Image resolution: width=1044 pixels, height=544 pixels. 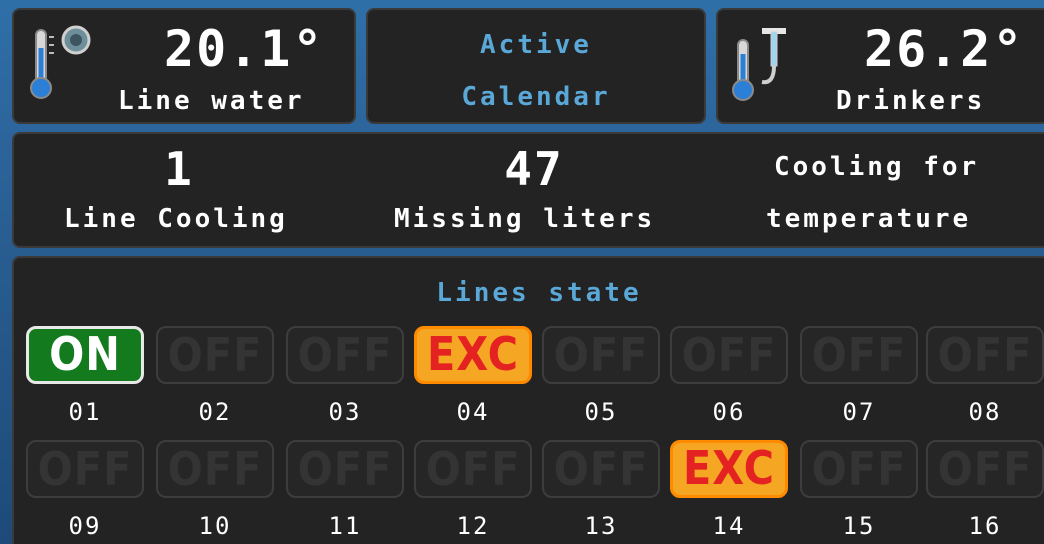 I want to click on line-11-button: OFF, so click(x=345, y=469).